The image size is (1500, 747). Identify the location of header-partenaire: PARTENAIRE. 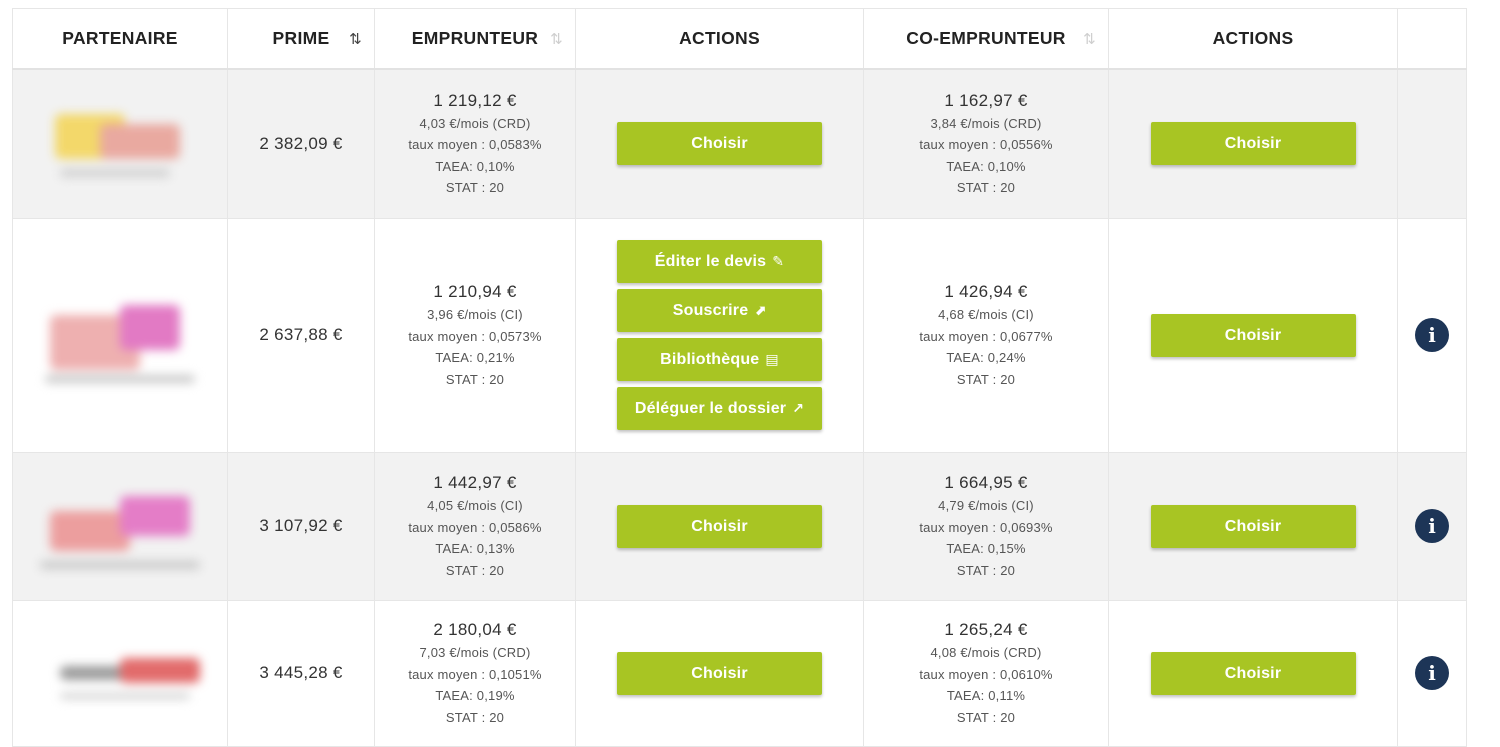
(120, 39).